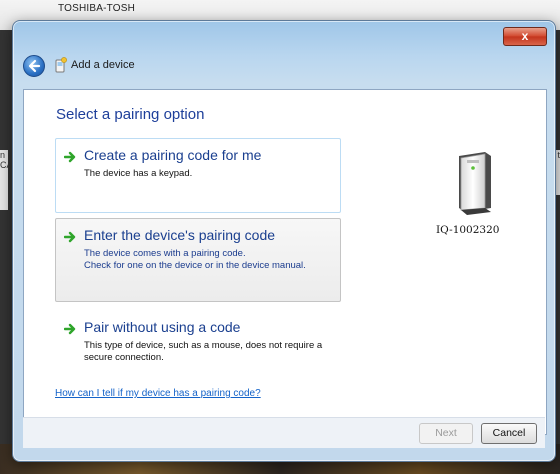 This screenshot has width=560, height=474. I want to click on background-window-title: TOSHIBA-TOSH, so click(97, 8).